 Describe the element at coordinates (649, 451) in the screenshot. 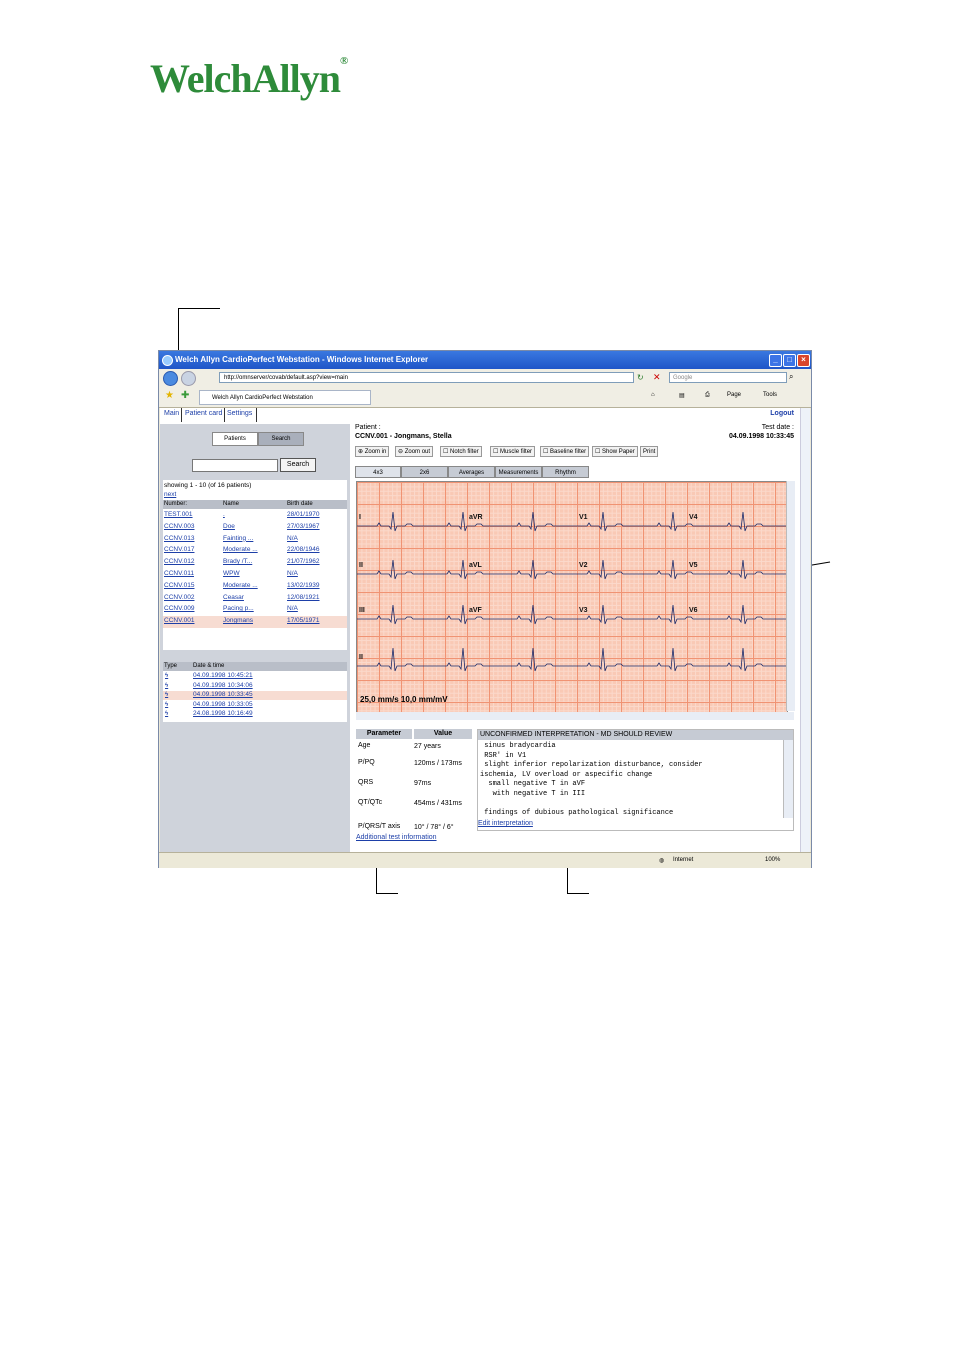

I see `print-button: Print` at that location.